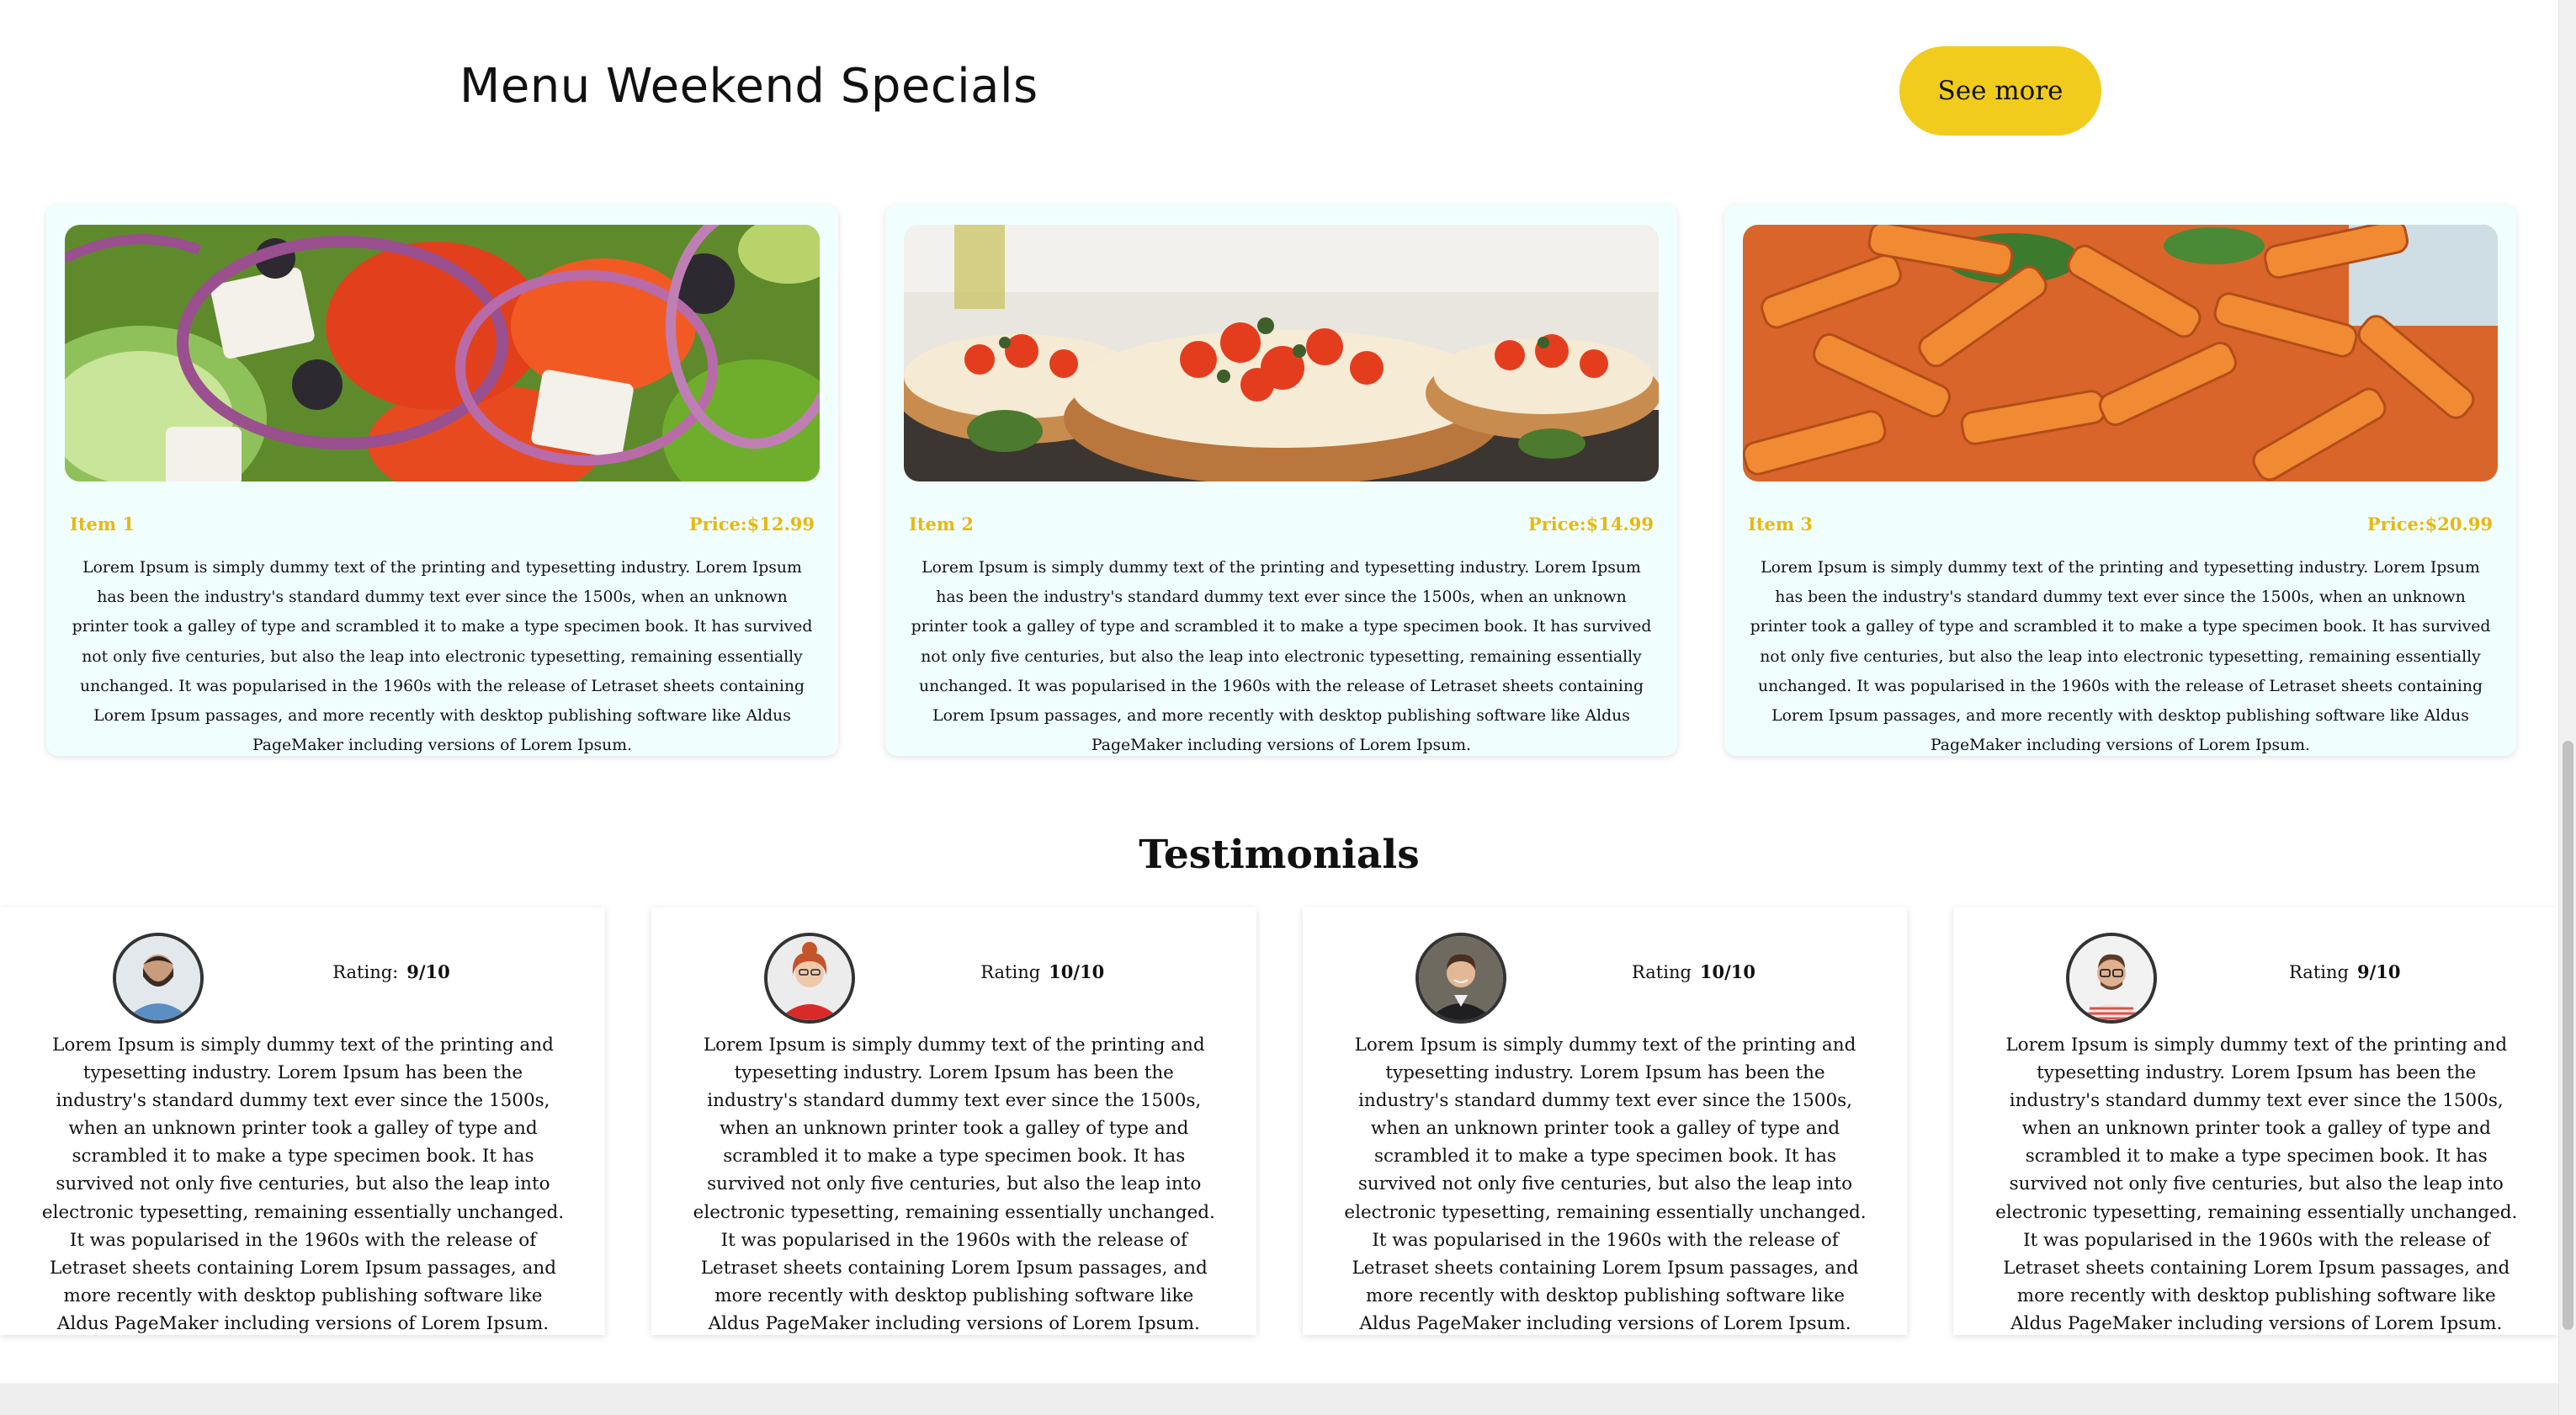  I want to click on red-haired-woman-avatar, so click(809, 978).